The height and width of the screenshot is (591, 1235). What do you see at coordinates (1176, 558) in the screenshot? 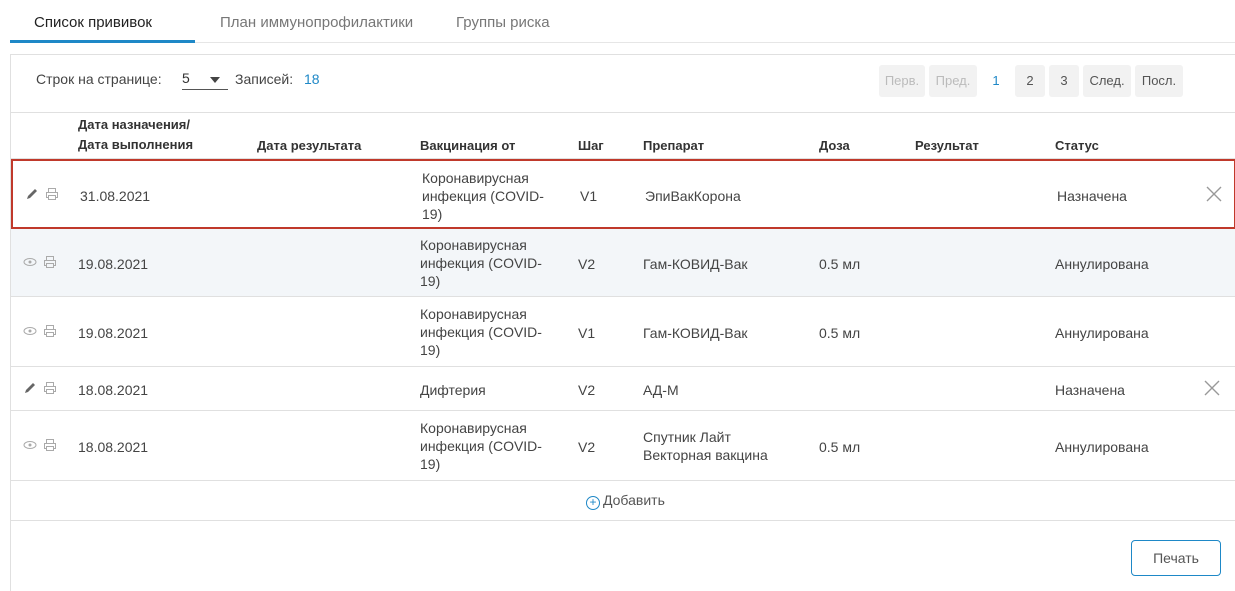
I see `print-button: Печать` at bounding box center [1176, 558].